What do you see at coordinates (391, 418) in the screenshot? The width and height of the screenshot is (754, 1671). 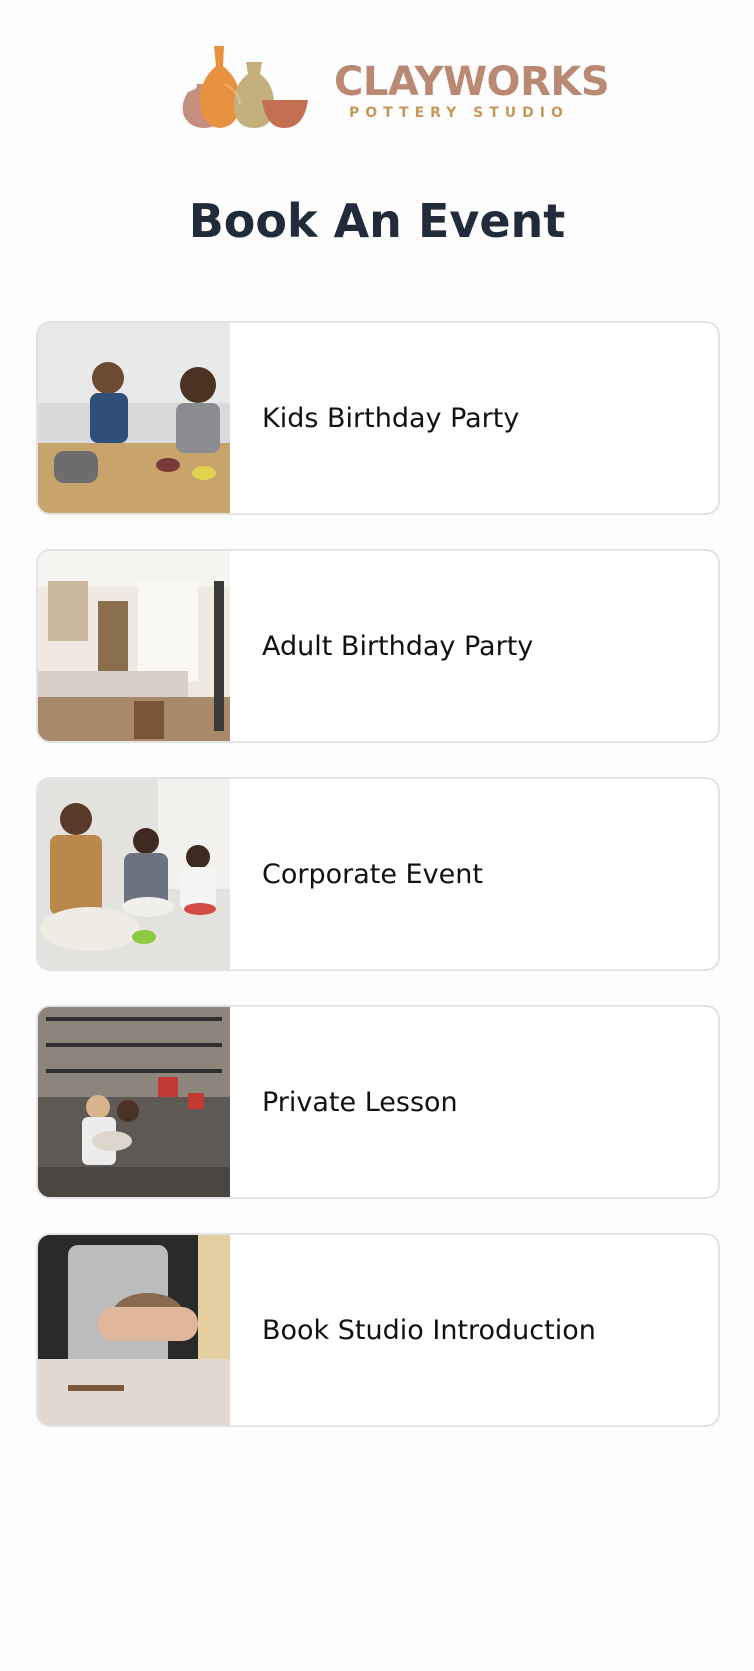 I see `event-card-label: Kids Birthday Party` at bounding box center [391, 418].